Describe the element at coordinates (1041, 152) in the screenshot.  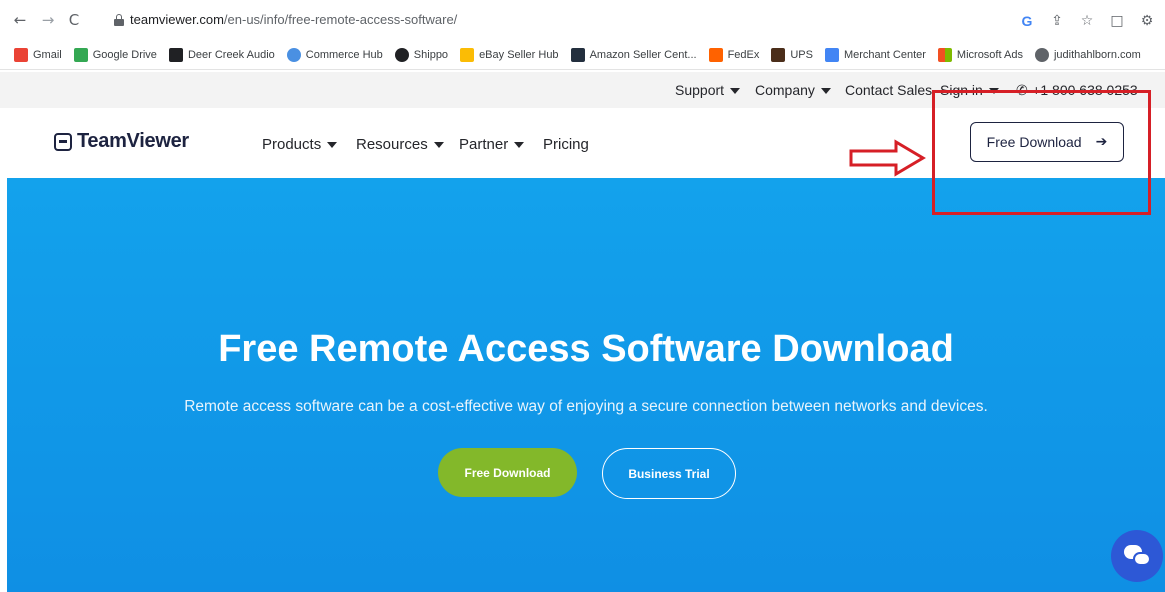
I see `annotation-highlight-box` at that location.